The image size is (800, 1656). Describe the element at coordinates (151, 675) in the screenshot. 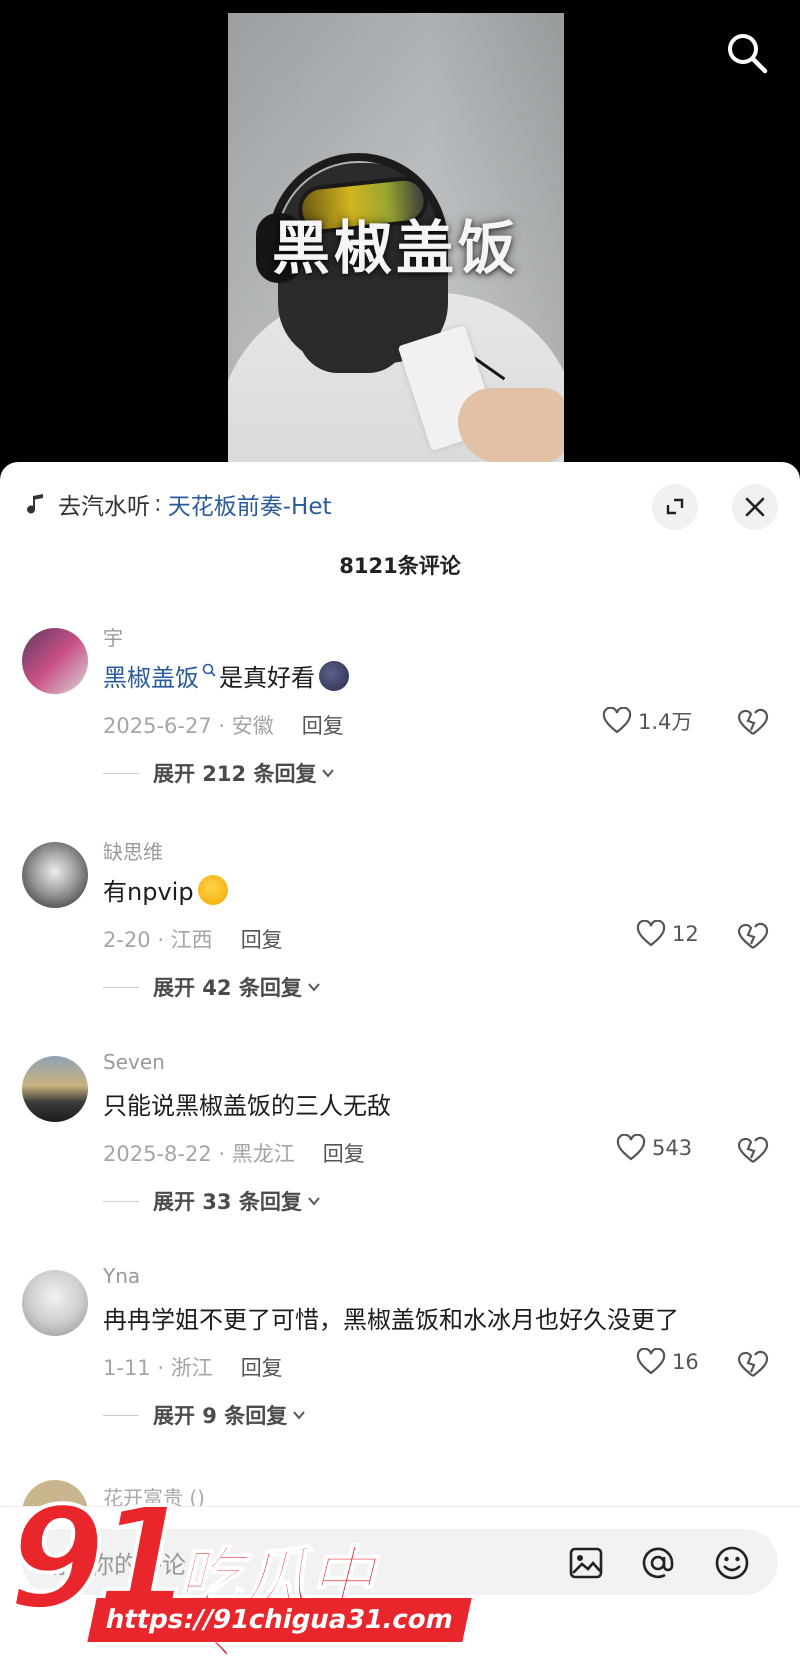

I see `comment-search-tag: 黑椒盖饭` at that location.